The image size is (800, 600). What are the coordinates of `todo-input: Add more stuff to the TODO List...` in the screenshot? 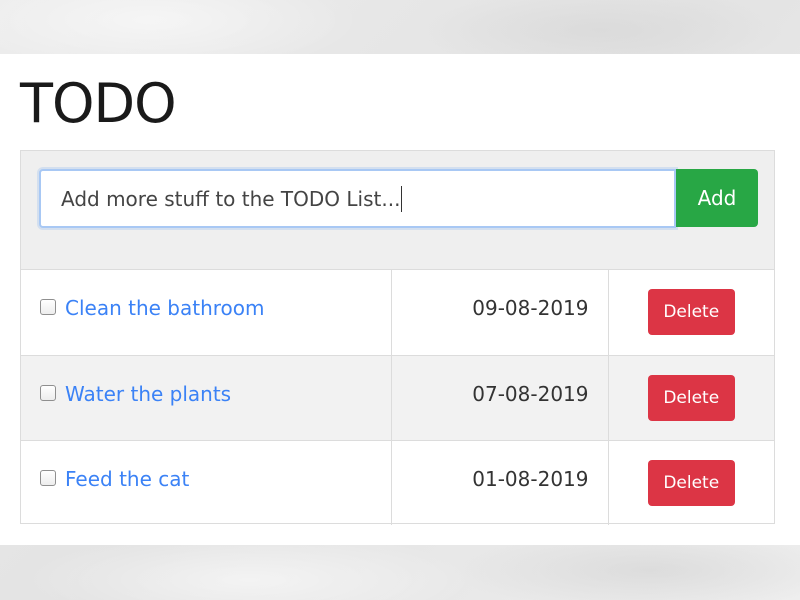 It's located at (357, 198).